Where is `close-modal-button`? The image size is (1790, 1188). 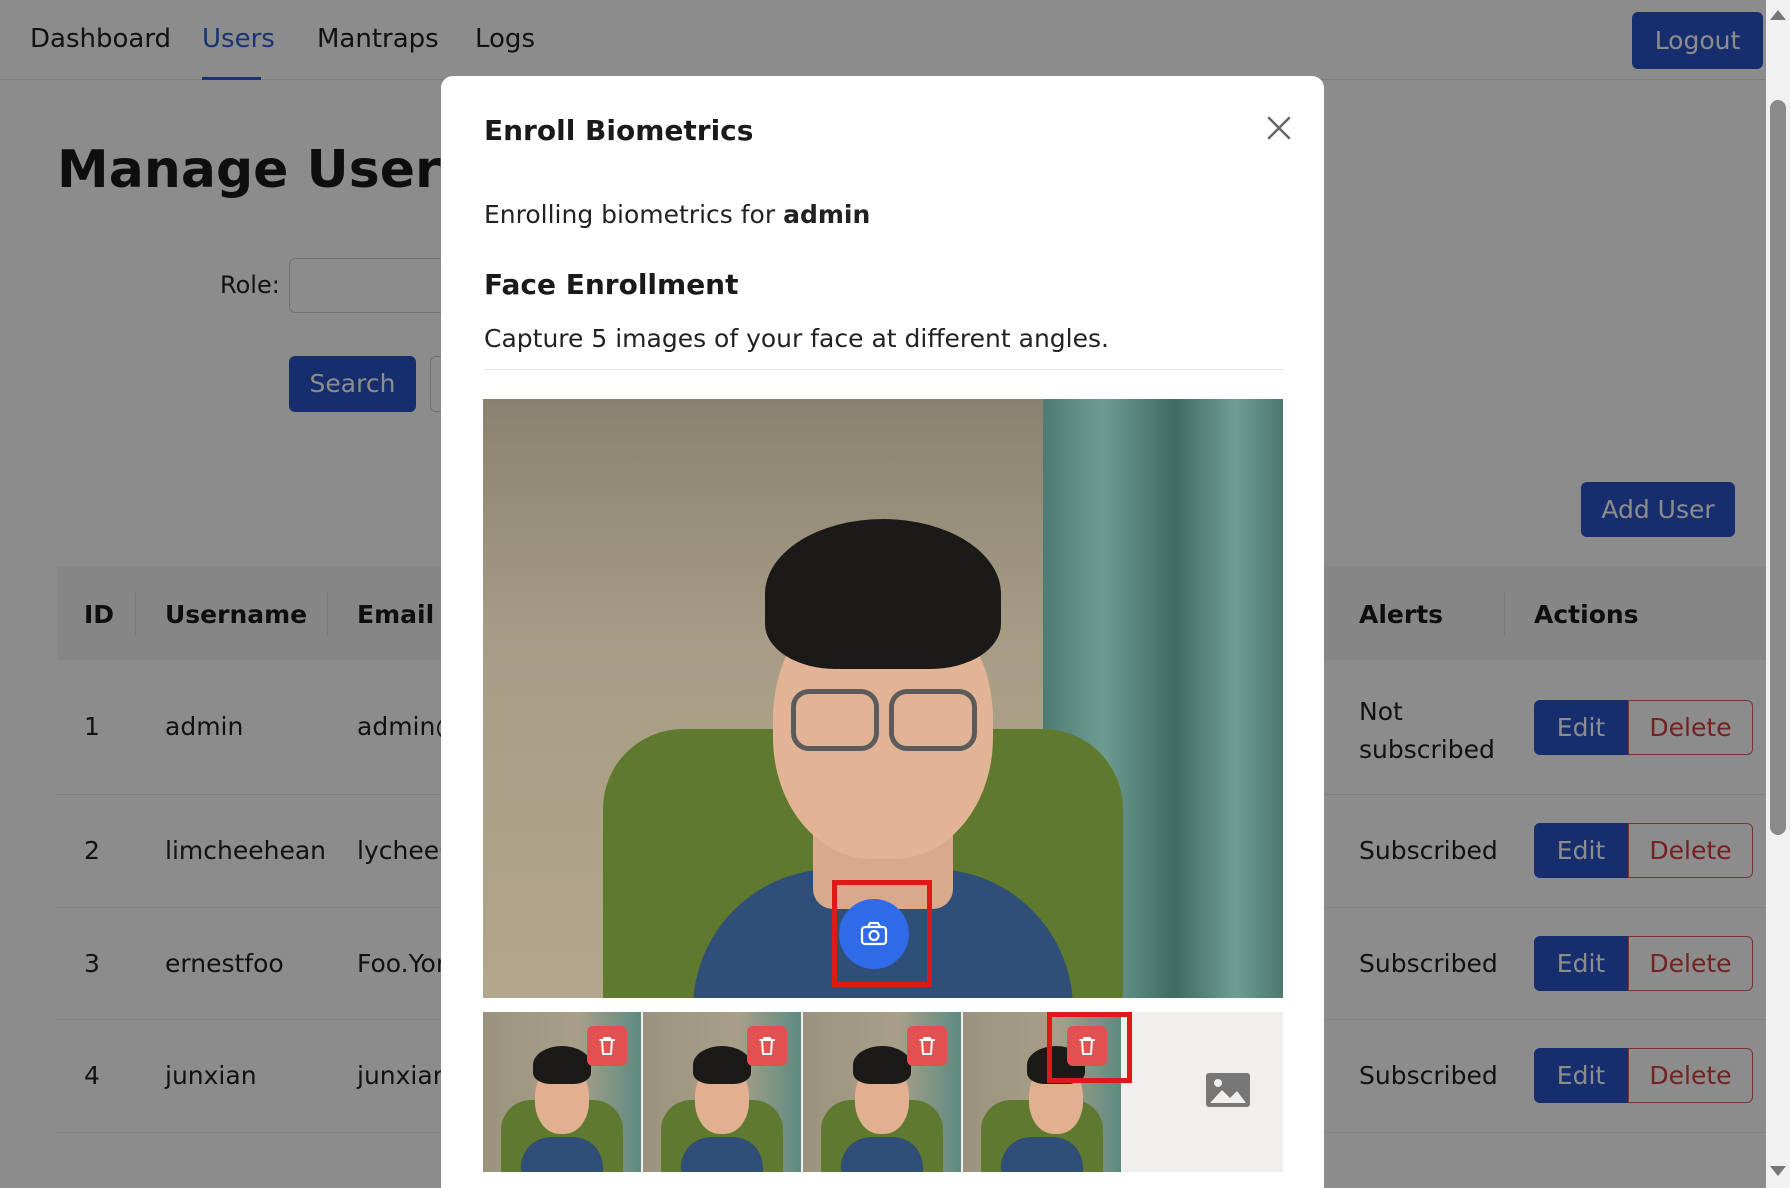 close-modal-button is located at coordinates (1279, 128).